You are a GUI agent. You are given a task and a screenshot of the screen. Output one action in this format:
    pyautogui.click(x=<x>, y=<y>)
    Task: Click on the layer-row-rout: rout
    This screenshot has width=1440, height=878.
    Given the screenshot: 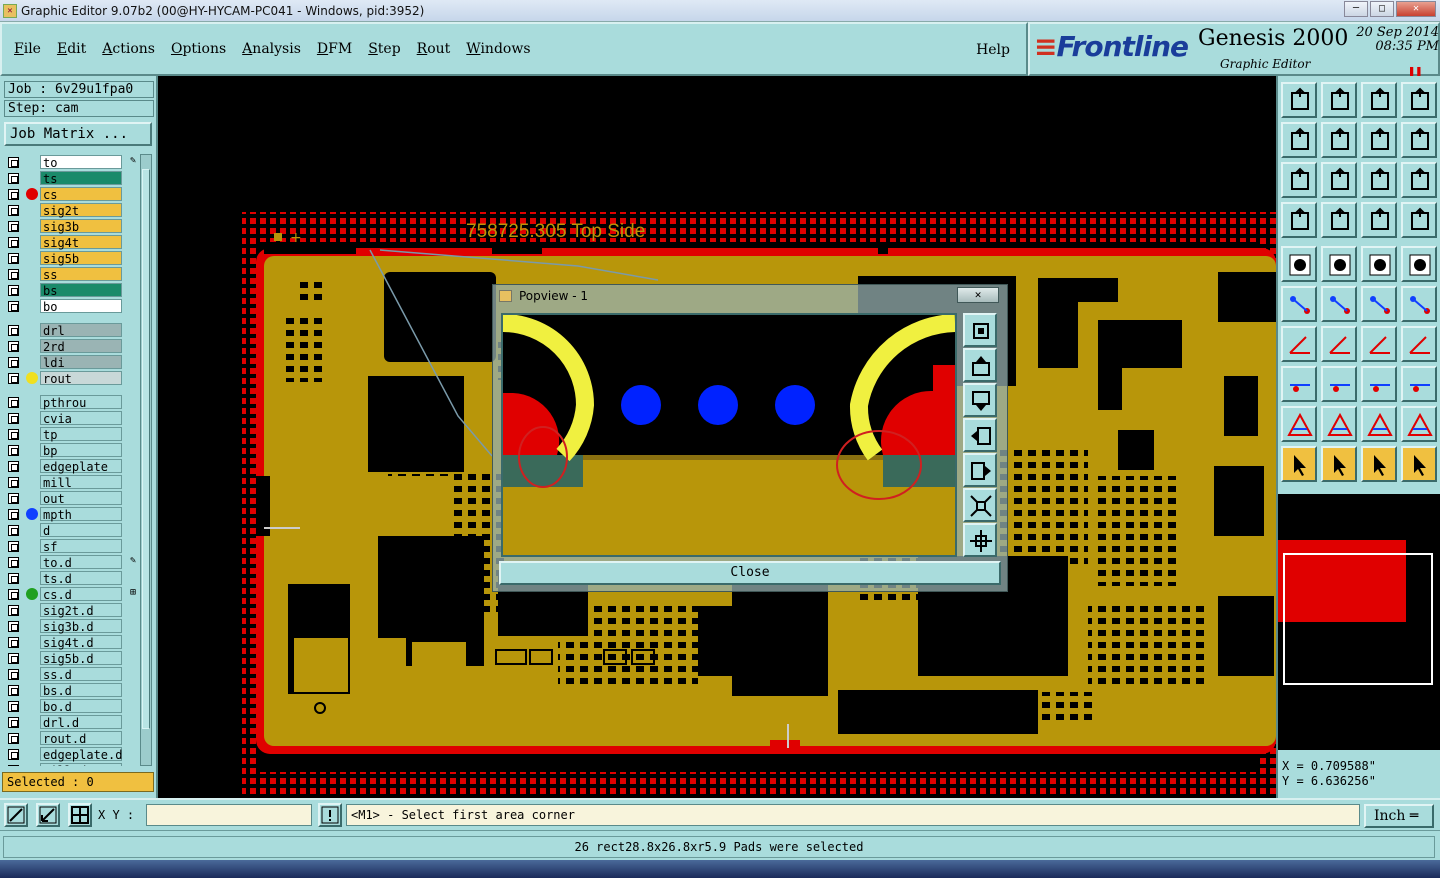 What is the action you would take?
    pyautogui.click(x=72, y=378)
    